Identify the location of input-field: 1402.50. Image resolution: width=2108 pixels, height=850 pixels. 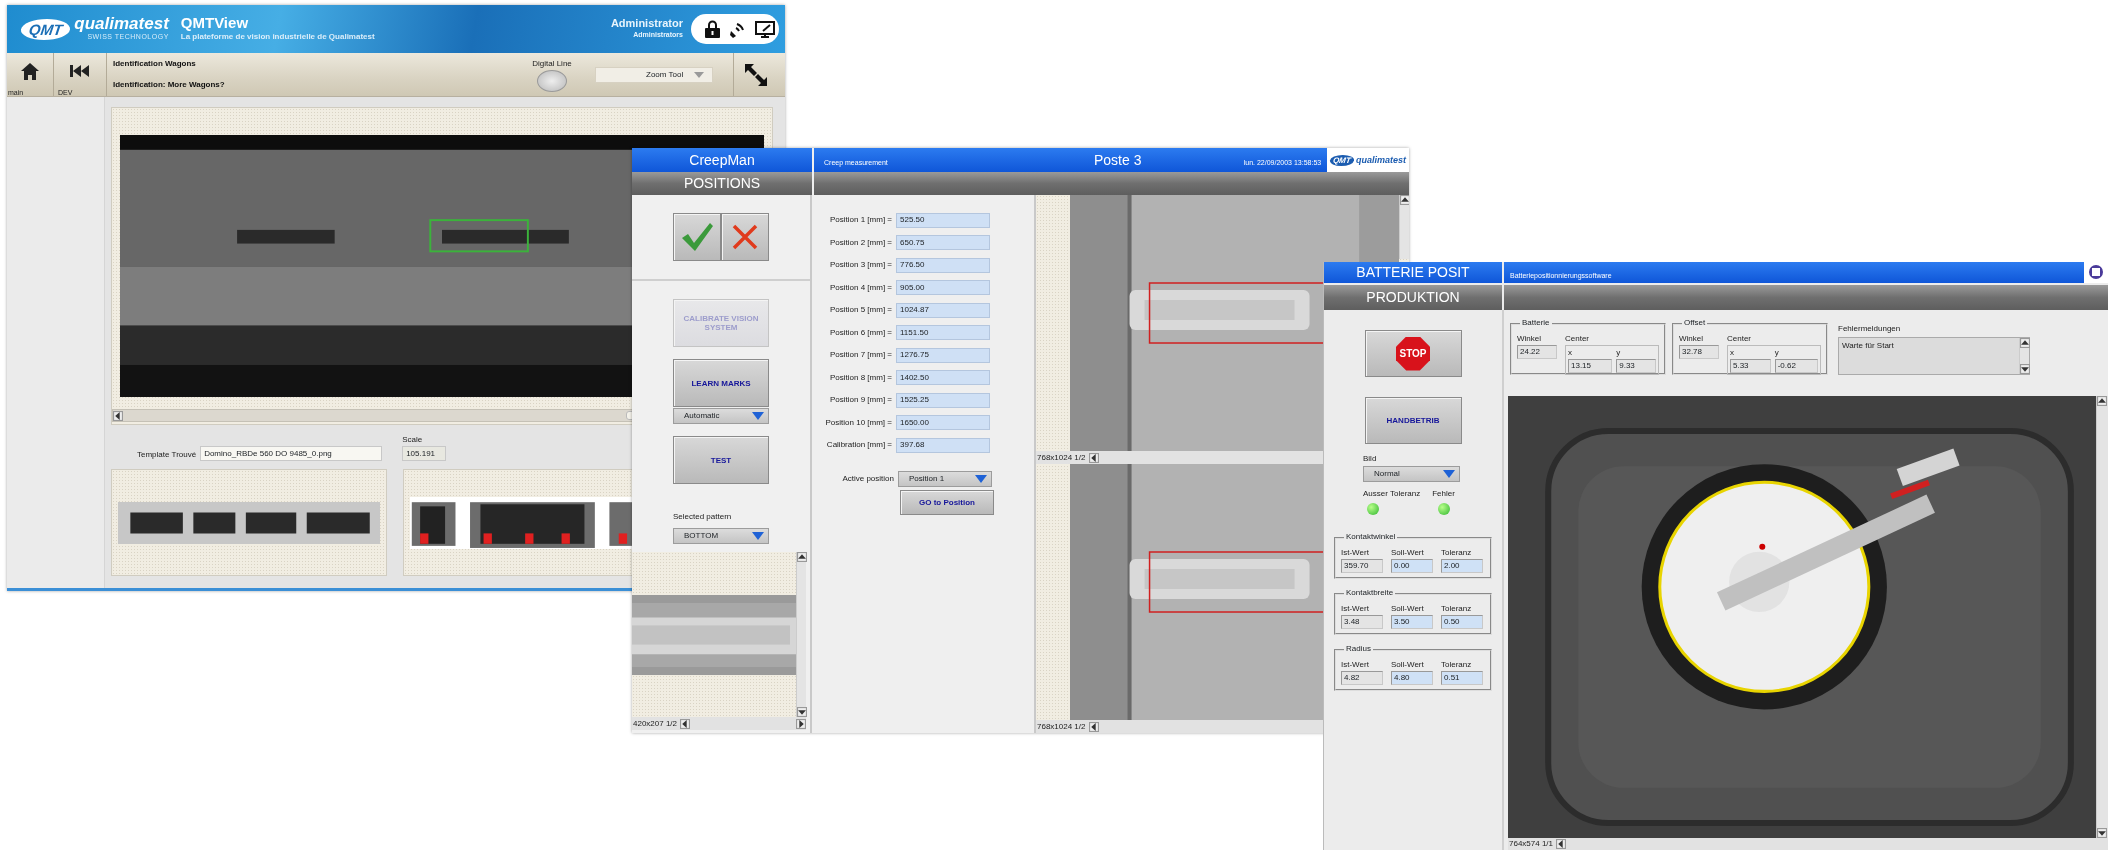
(943, 378).